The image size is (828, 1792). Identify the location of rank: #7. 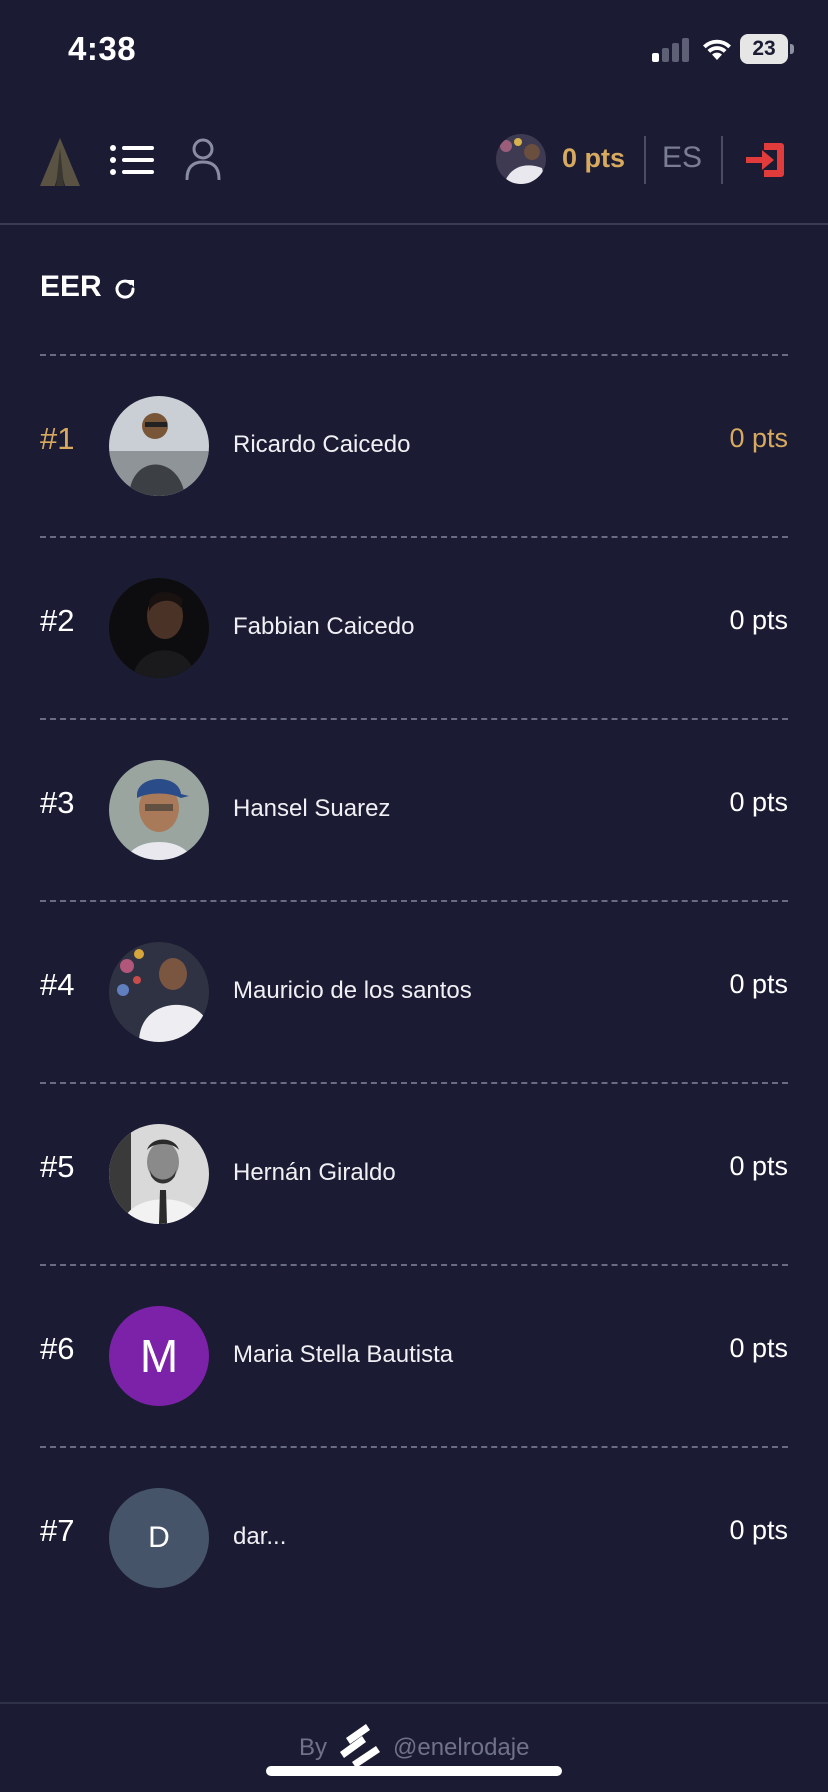
(57, 1530).